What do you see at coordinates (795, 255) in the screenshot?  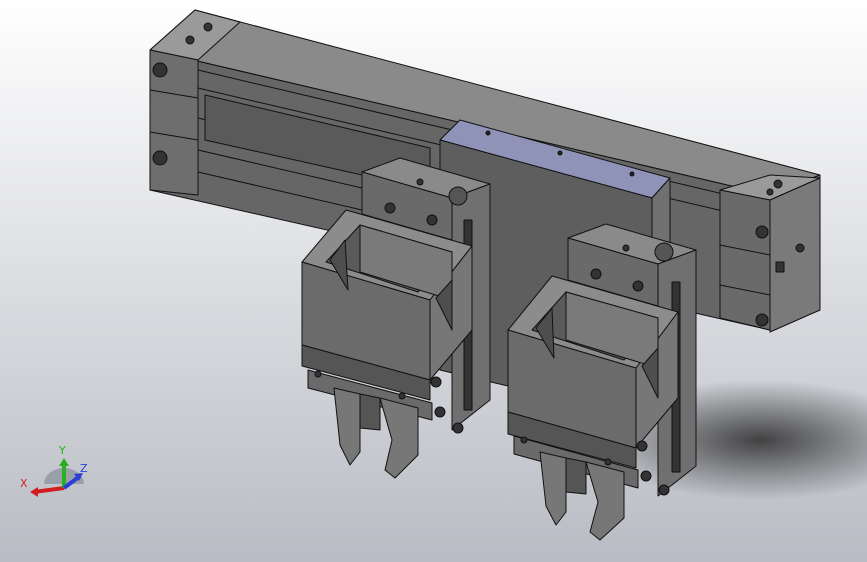 I see `right-endcap-side` at bounding box center [795, 255].